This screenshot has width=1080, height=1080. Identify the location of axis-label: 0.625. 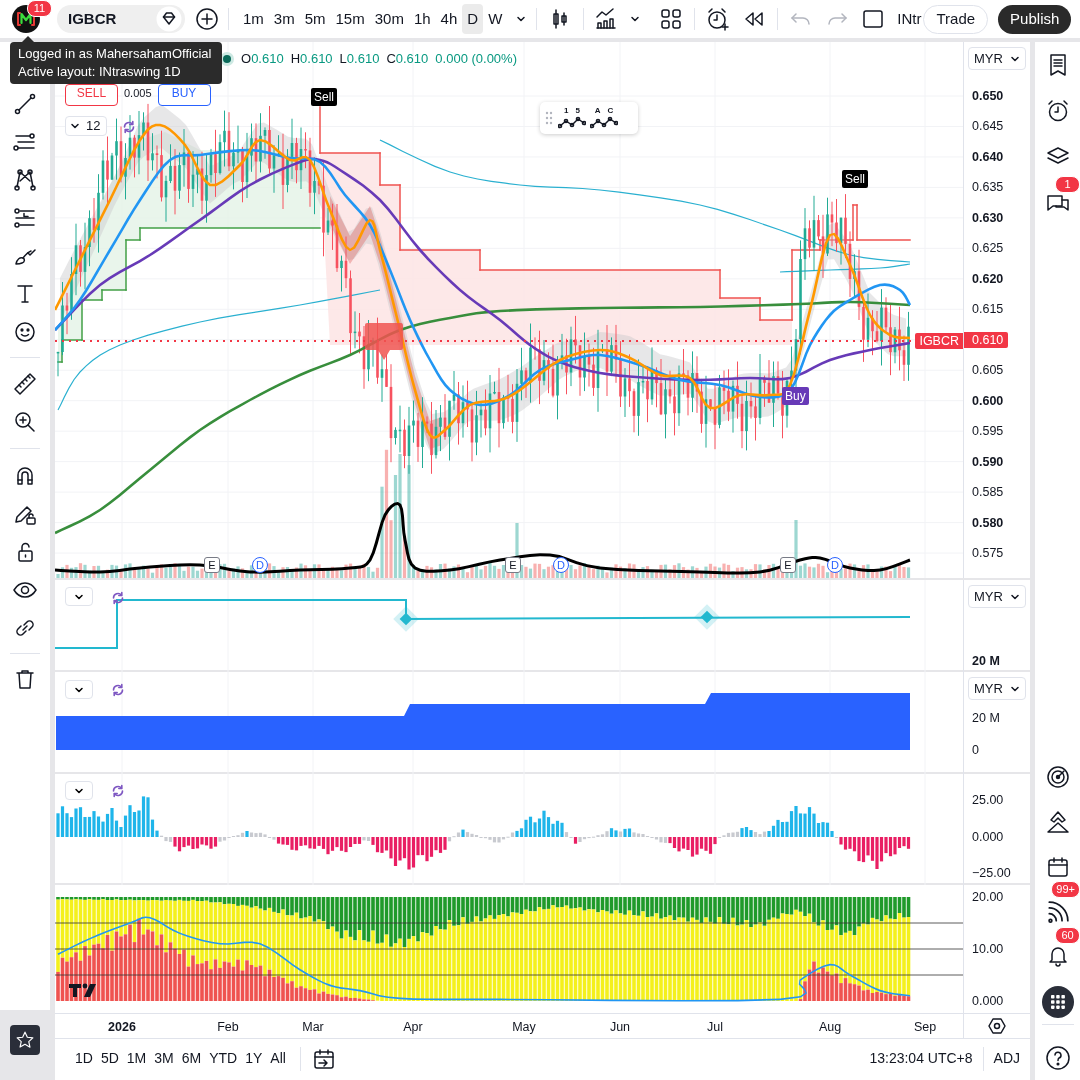
(988, 248).